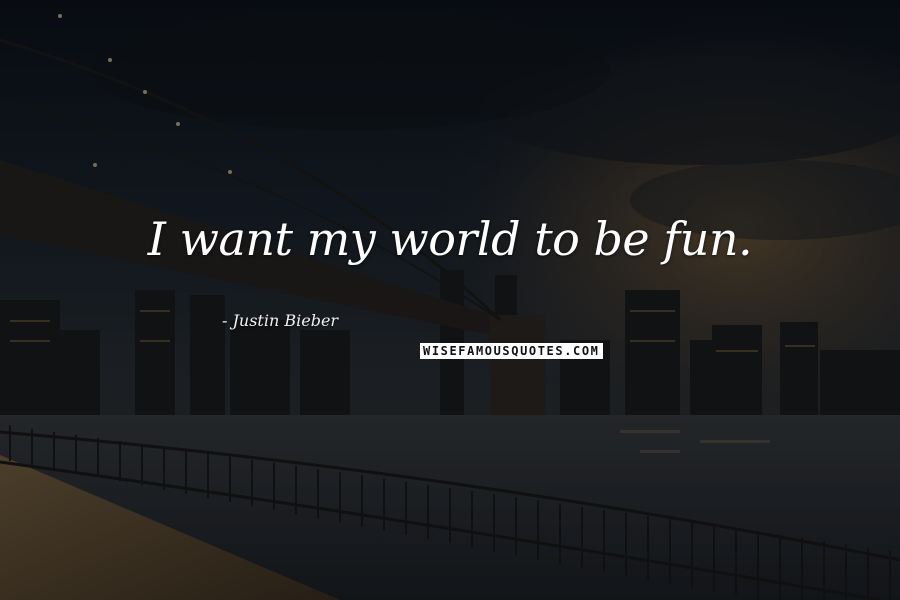 This screenshot has width=900, height=600. Describe the element at coordinates (450, 239) in the screenshot. I see `quote-text: I want my world to be fun.` at that location.